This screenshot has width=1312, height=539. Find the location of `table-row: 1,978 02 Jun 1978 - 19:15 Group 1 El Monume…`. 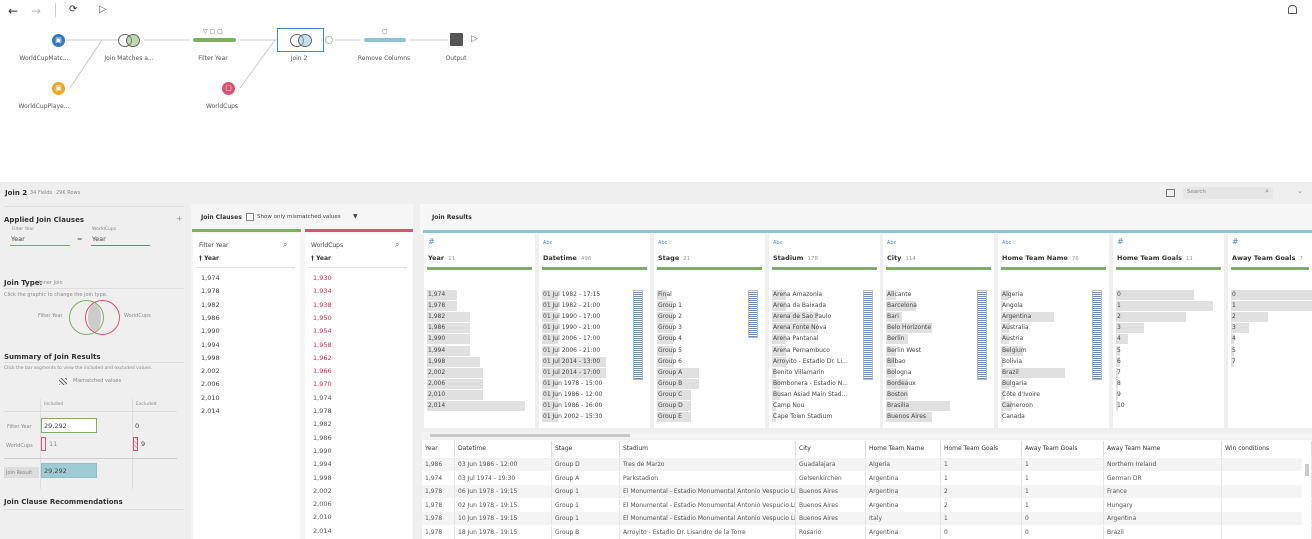

table-row: 1,978 02 Jun 1978 - 19:15 Group 1 El Monume… is located at coordinates (867, 505).